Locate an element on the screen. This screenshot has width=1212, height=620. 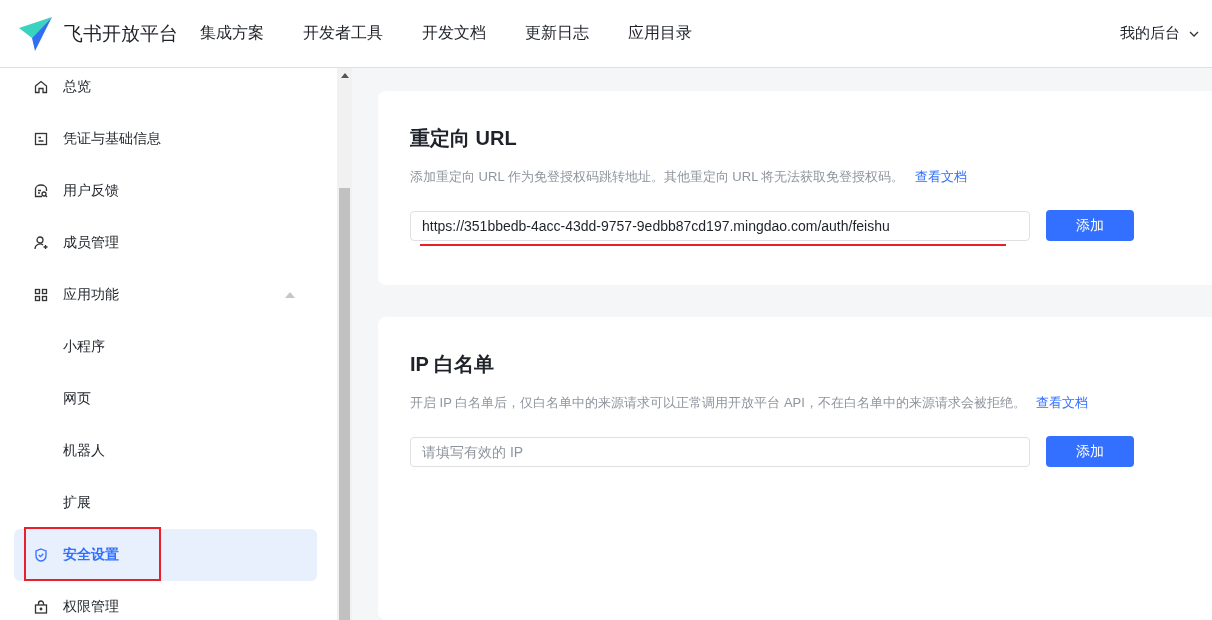
user-add-icon is located at coordinates (41, 243).